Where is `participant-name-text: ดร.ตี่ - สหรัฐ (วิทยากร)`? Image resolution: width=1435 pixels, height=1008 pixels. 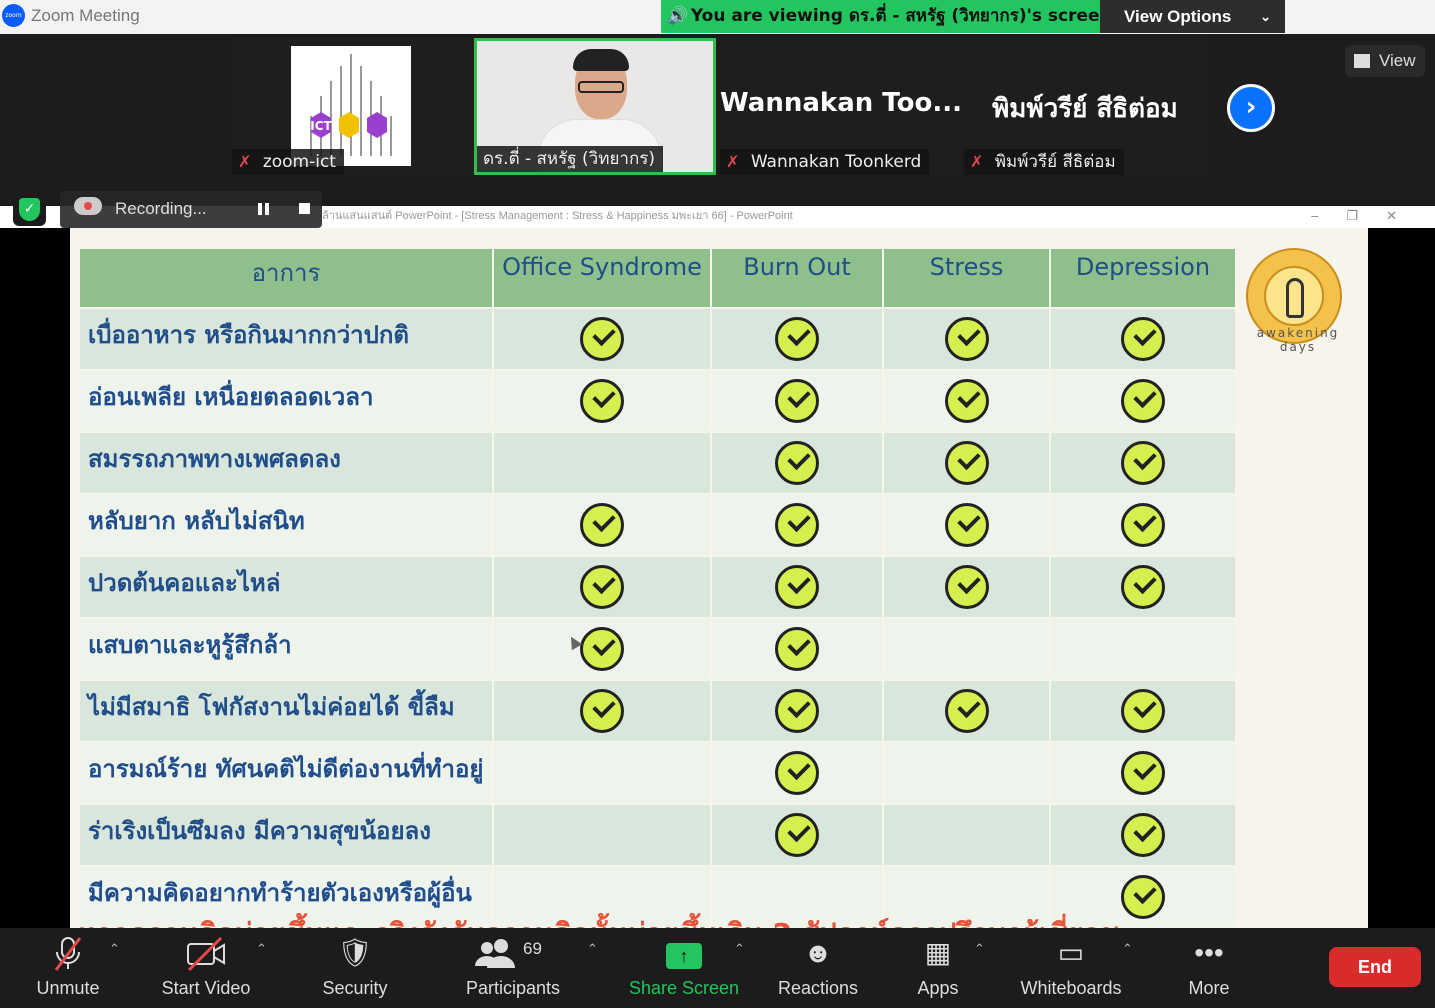 participant-name-text: ดร.ตี่ - สหรัฐ (วิทยากร) is located at coordinates (569, 159).